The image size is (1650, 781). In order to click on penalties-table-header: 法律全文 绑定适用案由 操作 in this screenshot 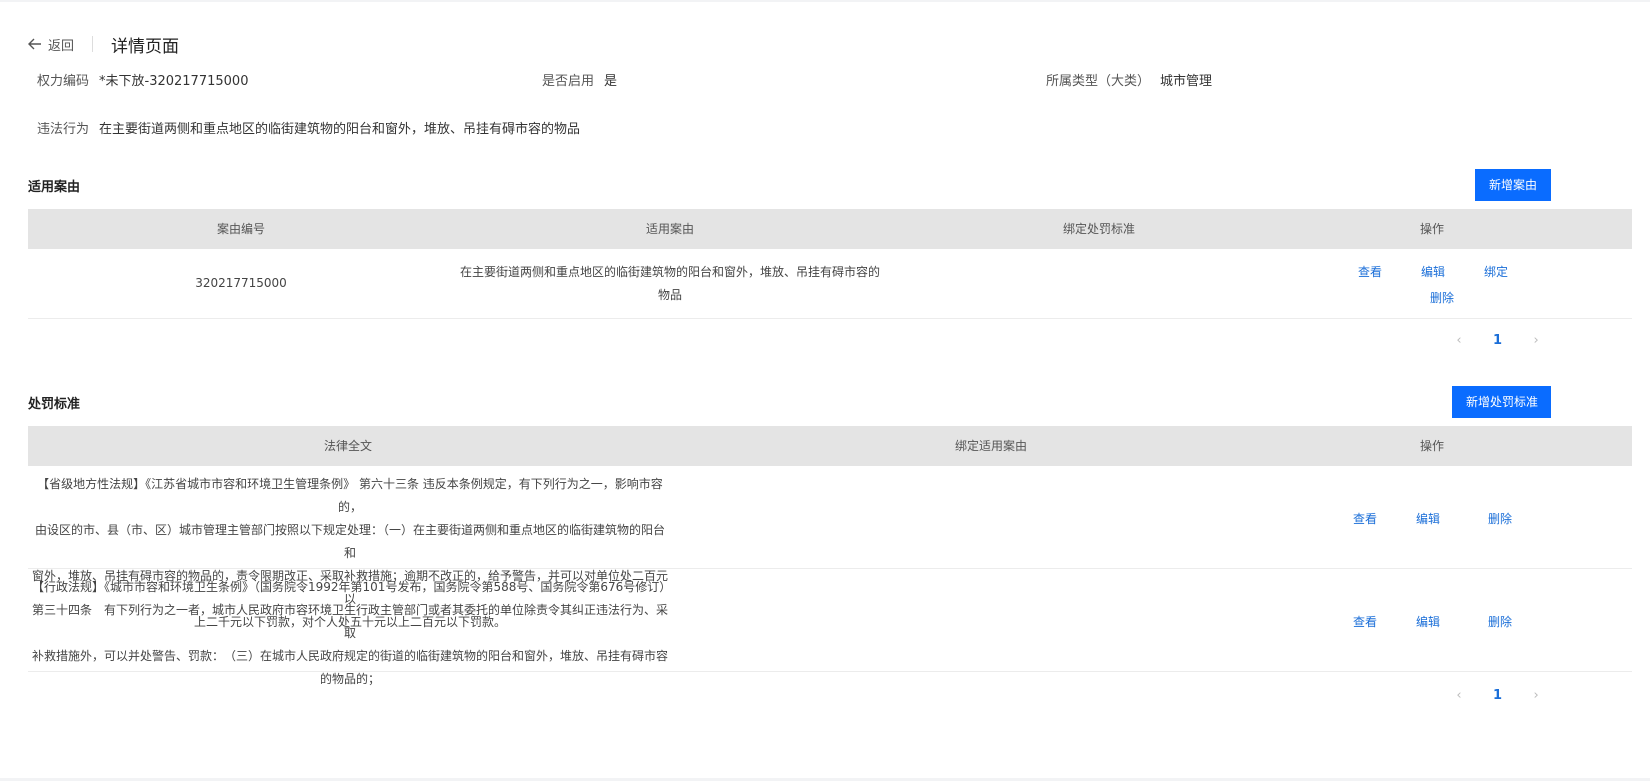, I will do `click(830, 446)`.